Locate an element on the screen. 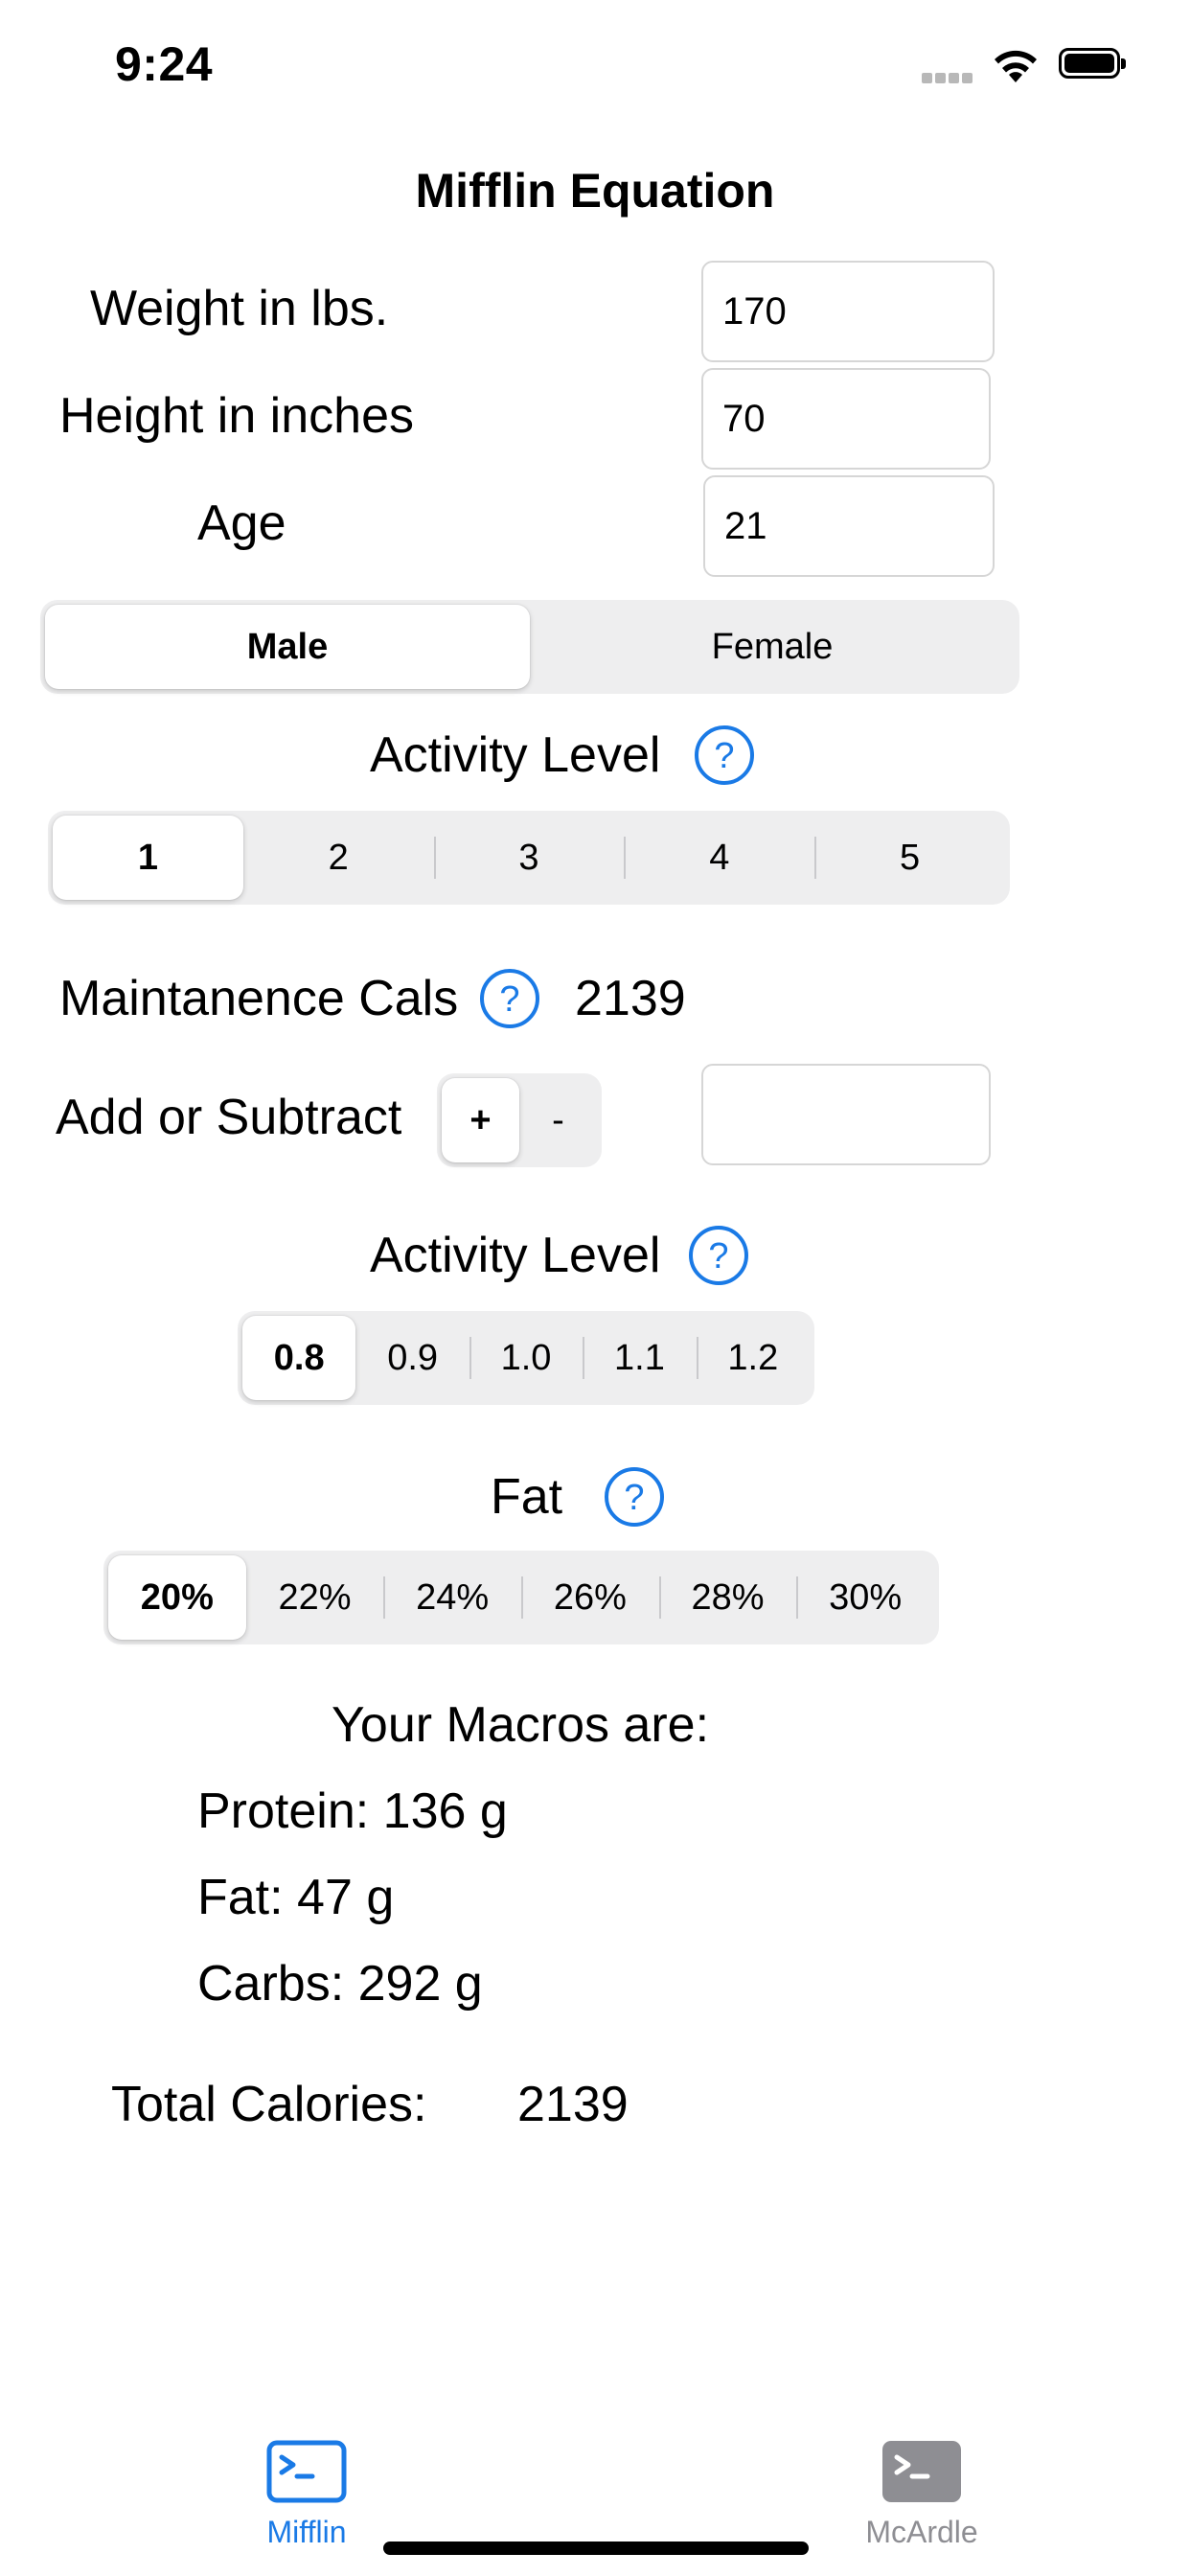 This screenshot has height=2576, width=1190. segment-female: Female is located at coordinates (773, 647).